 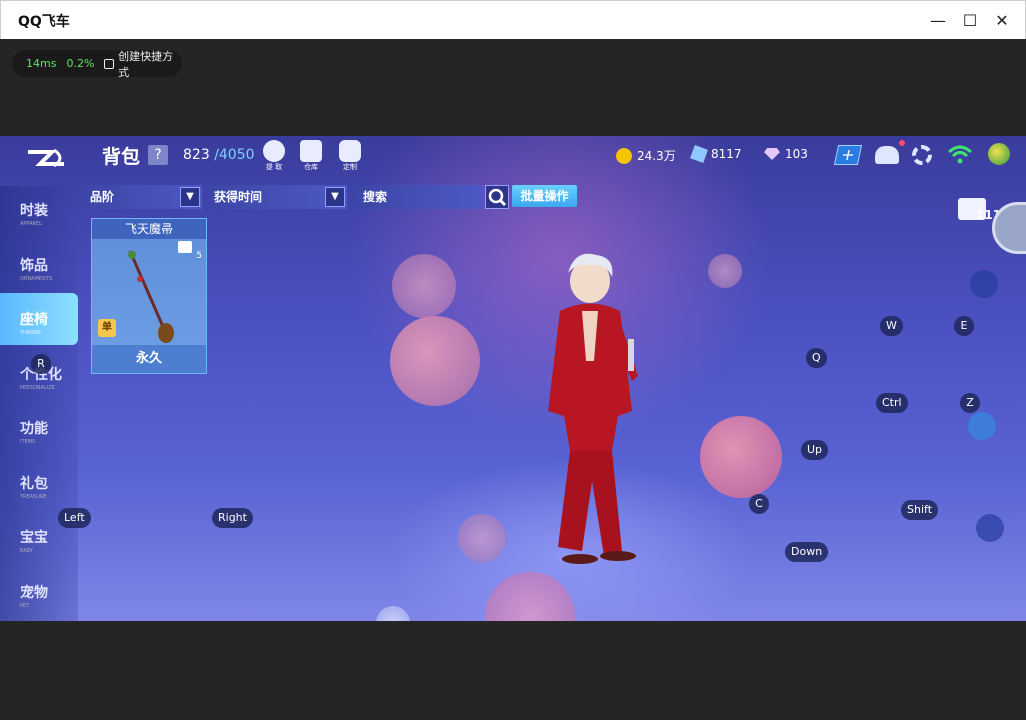 I want to click on capacity-used: 823, so click(x=196, y=155).